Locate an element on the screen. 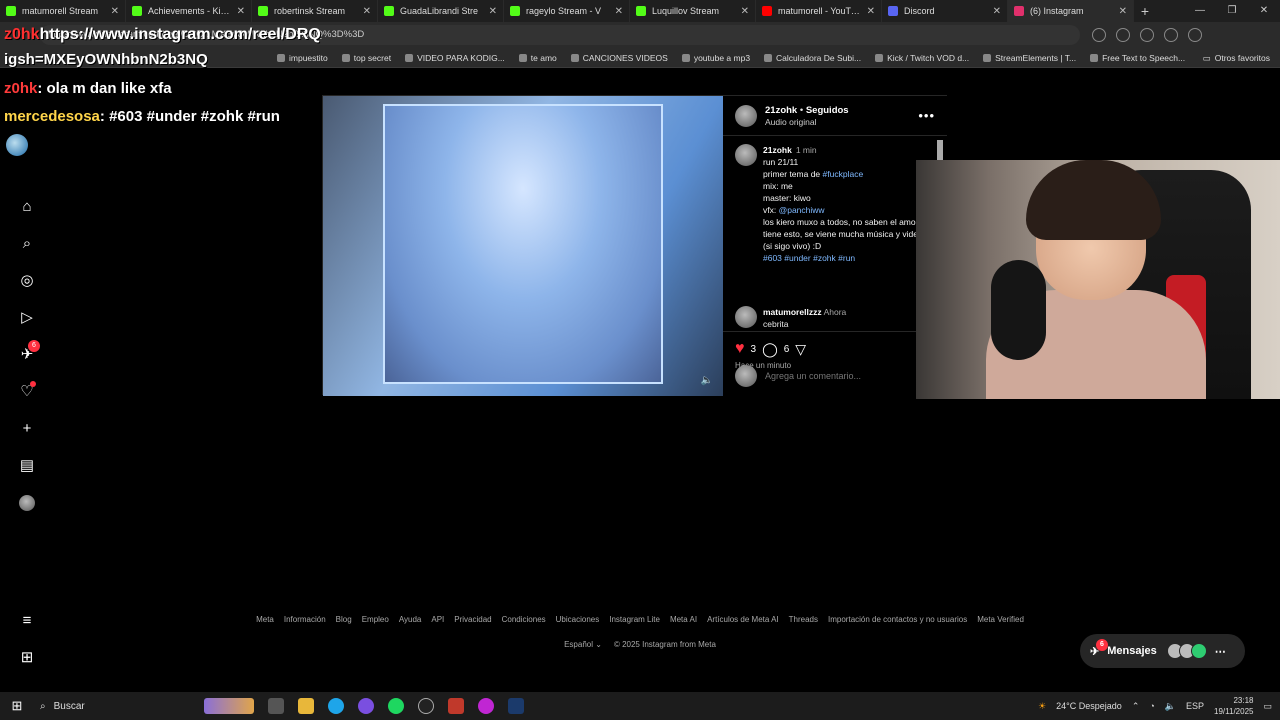  close-window-button: ✕ is located at coordinates (1264, 11).